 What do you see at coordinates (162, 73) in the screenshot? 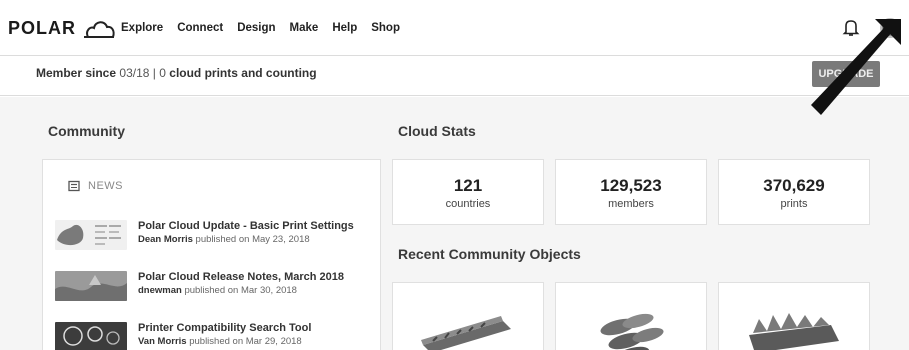
I see `cloud-prints-count: 0` at bounding box center [162, 73].